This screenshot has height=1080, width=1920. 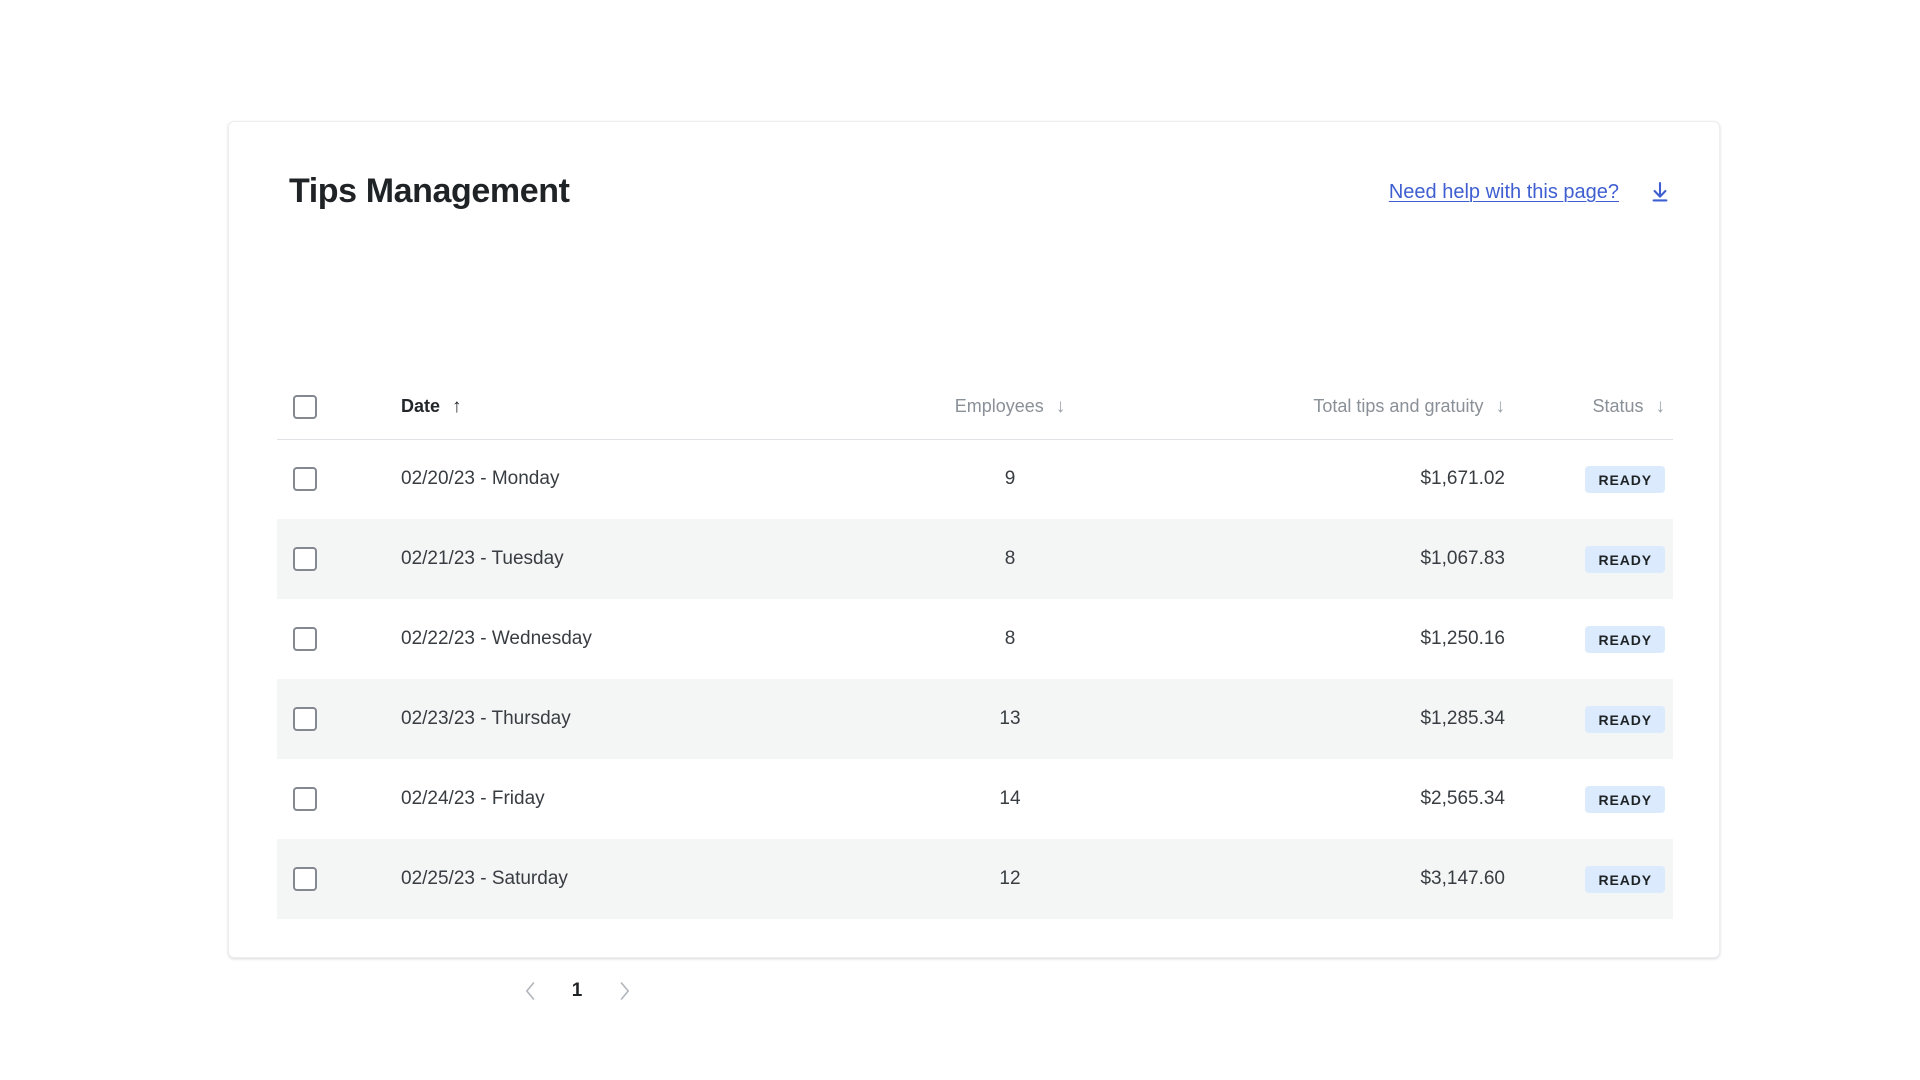 I want to click on col-header-employees: Employees ↓, so click(x=1010, y=407).